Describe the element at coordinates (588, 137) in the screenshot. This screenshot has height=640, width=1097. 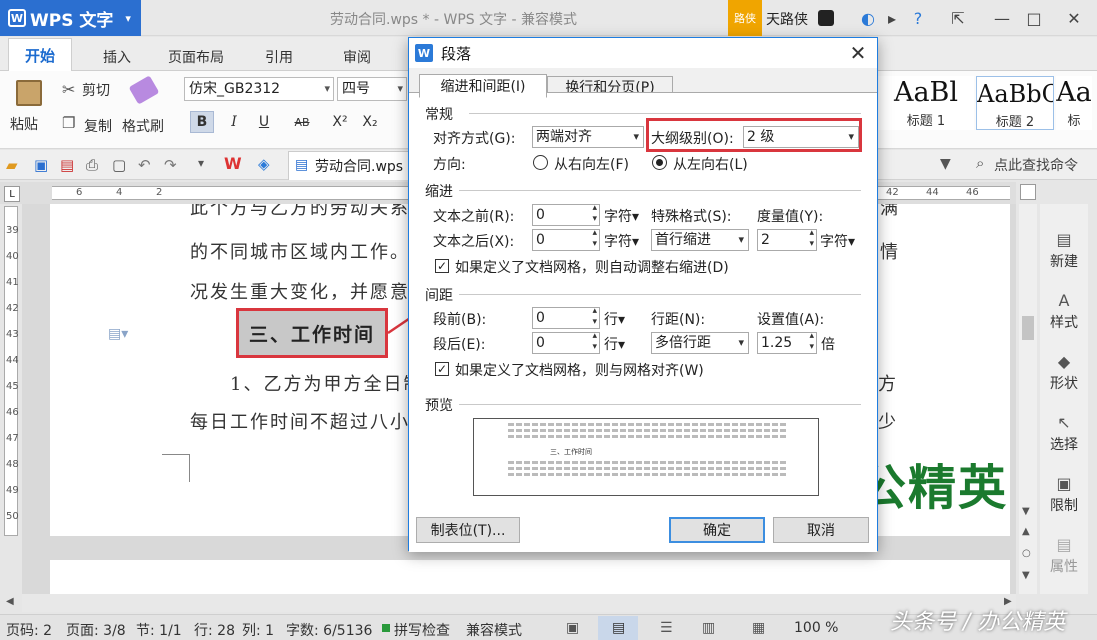
I see `align-select: 两端对齐` at that location.